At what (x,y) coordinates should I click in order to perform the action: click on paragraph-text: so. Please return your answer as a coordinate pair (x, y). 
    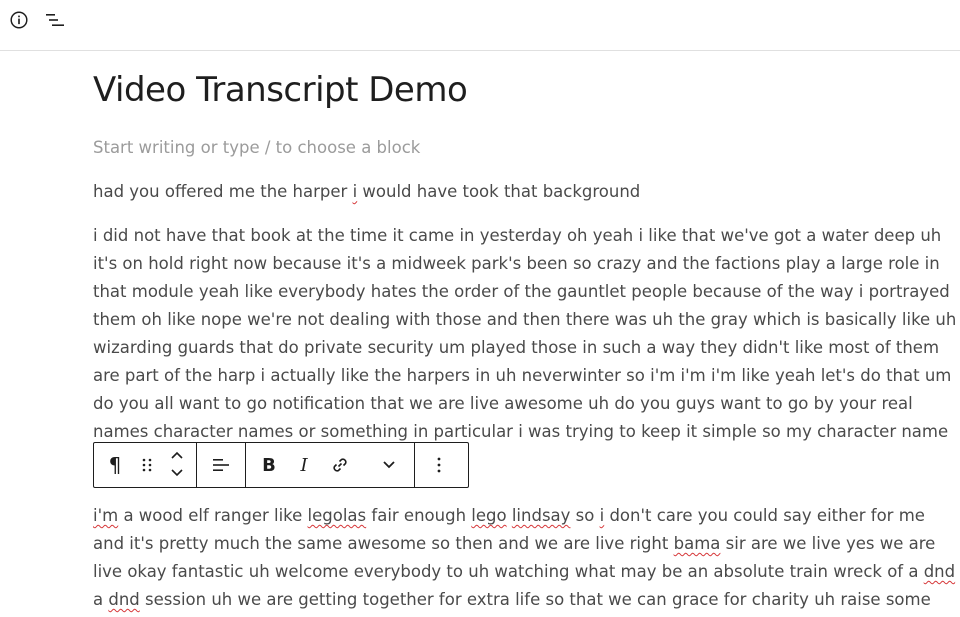
    Looking at the image, I should click on (585, 515).